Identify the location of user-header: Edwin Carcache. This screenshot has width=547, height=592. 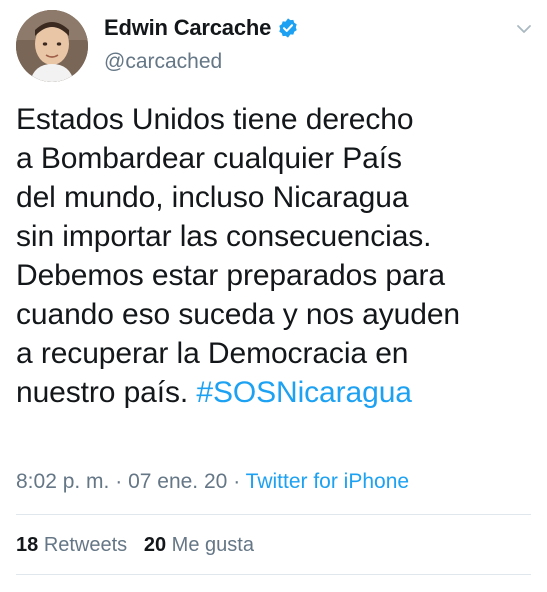
(201, 28).